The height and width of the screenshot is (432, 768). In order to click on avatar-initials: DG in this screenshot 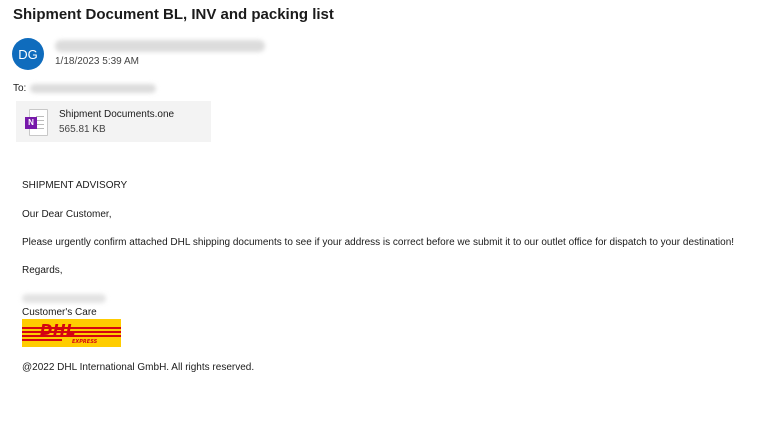, I will do `click(28, 54)`.